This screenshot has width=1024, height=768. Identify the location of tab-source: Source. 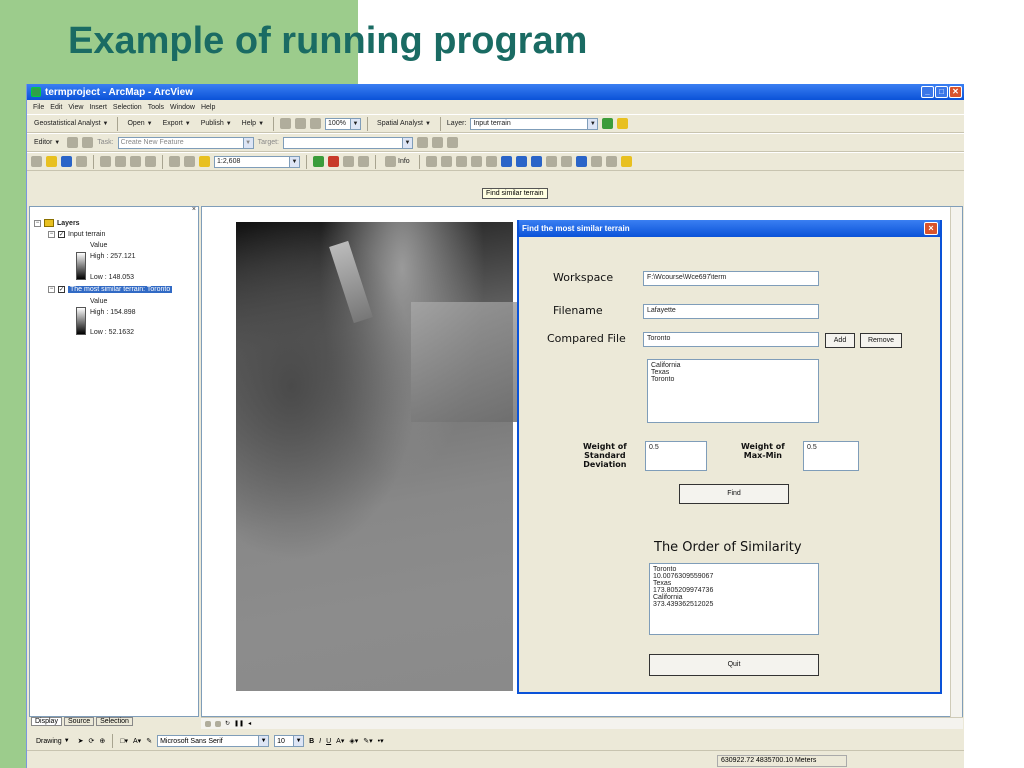
(79, 721).